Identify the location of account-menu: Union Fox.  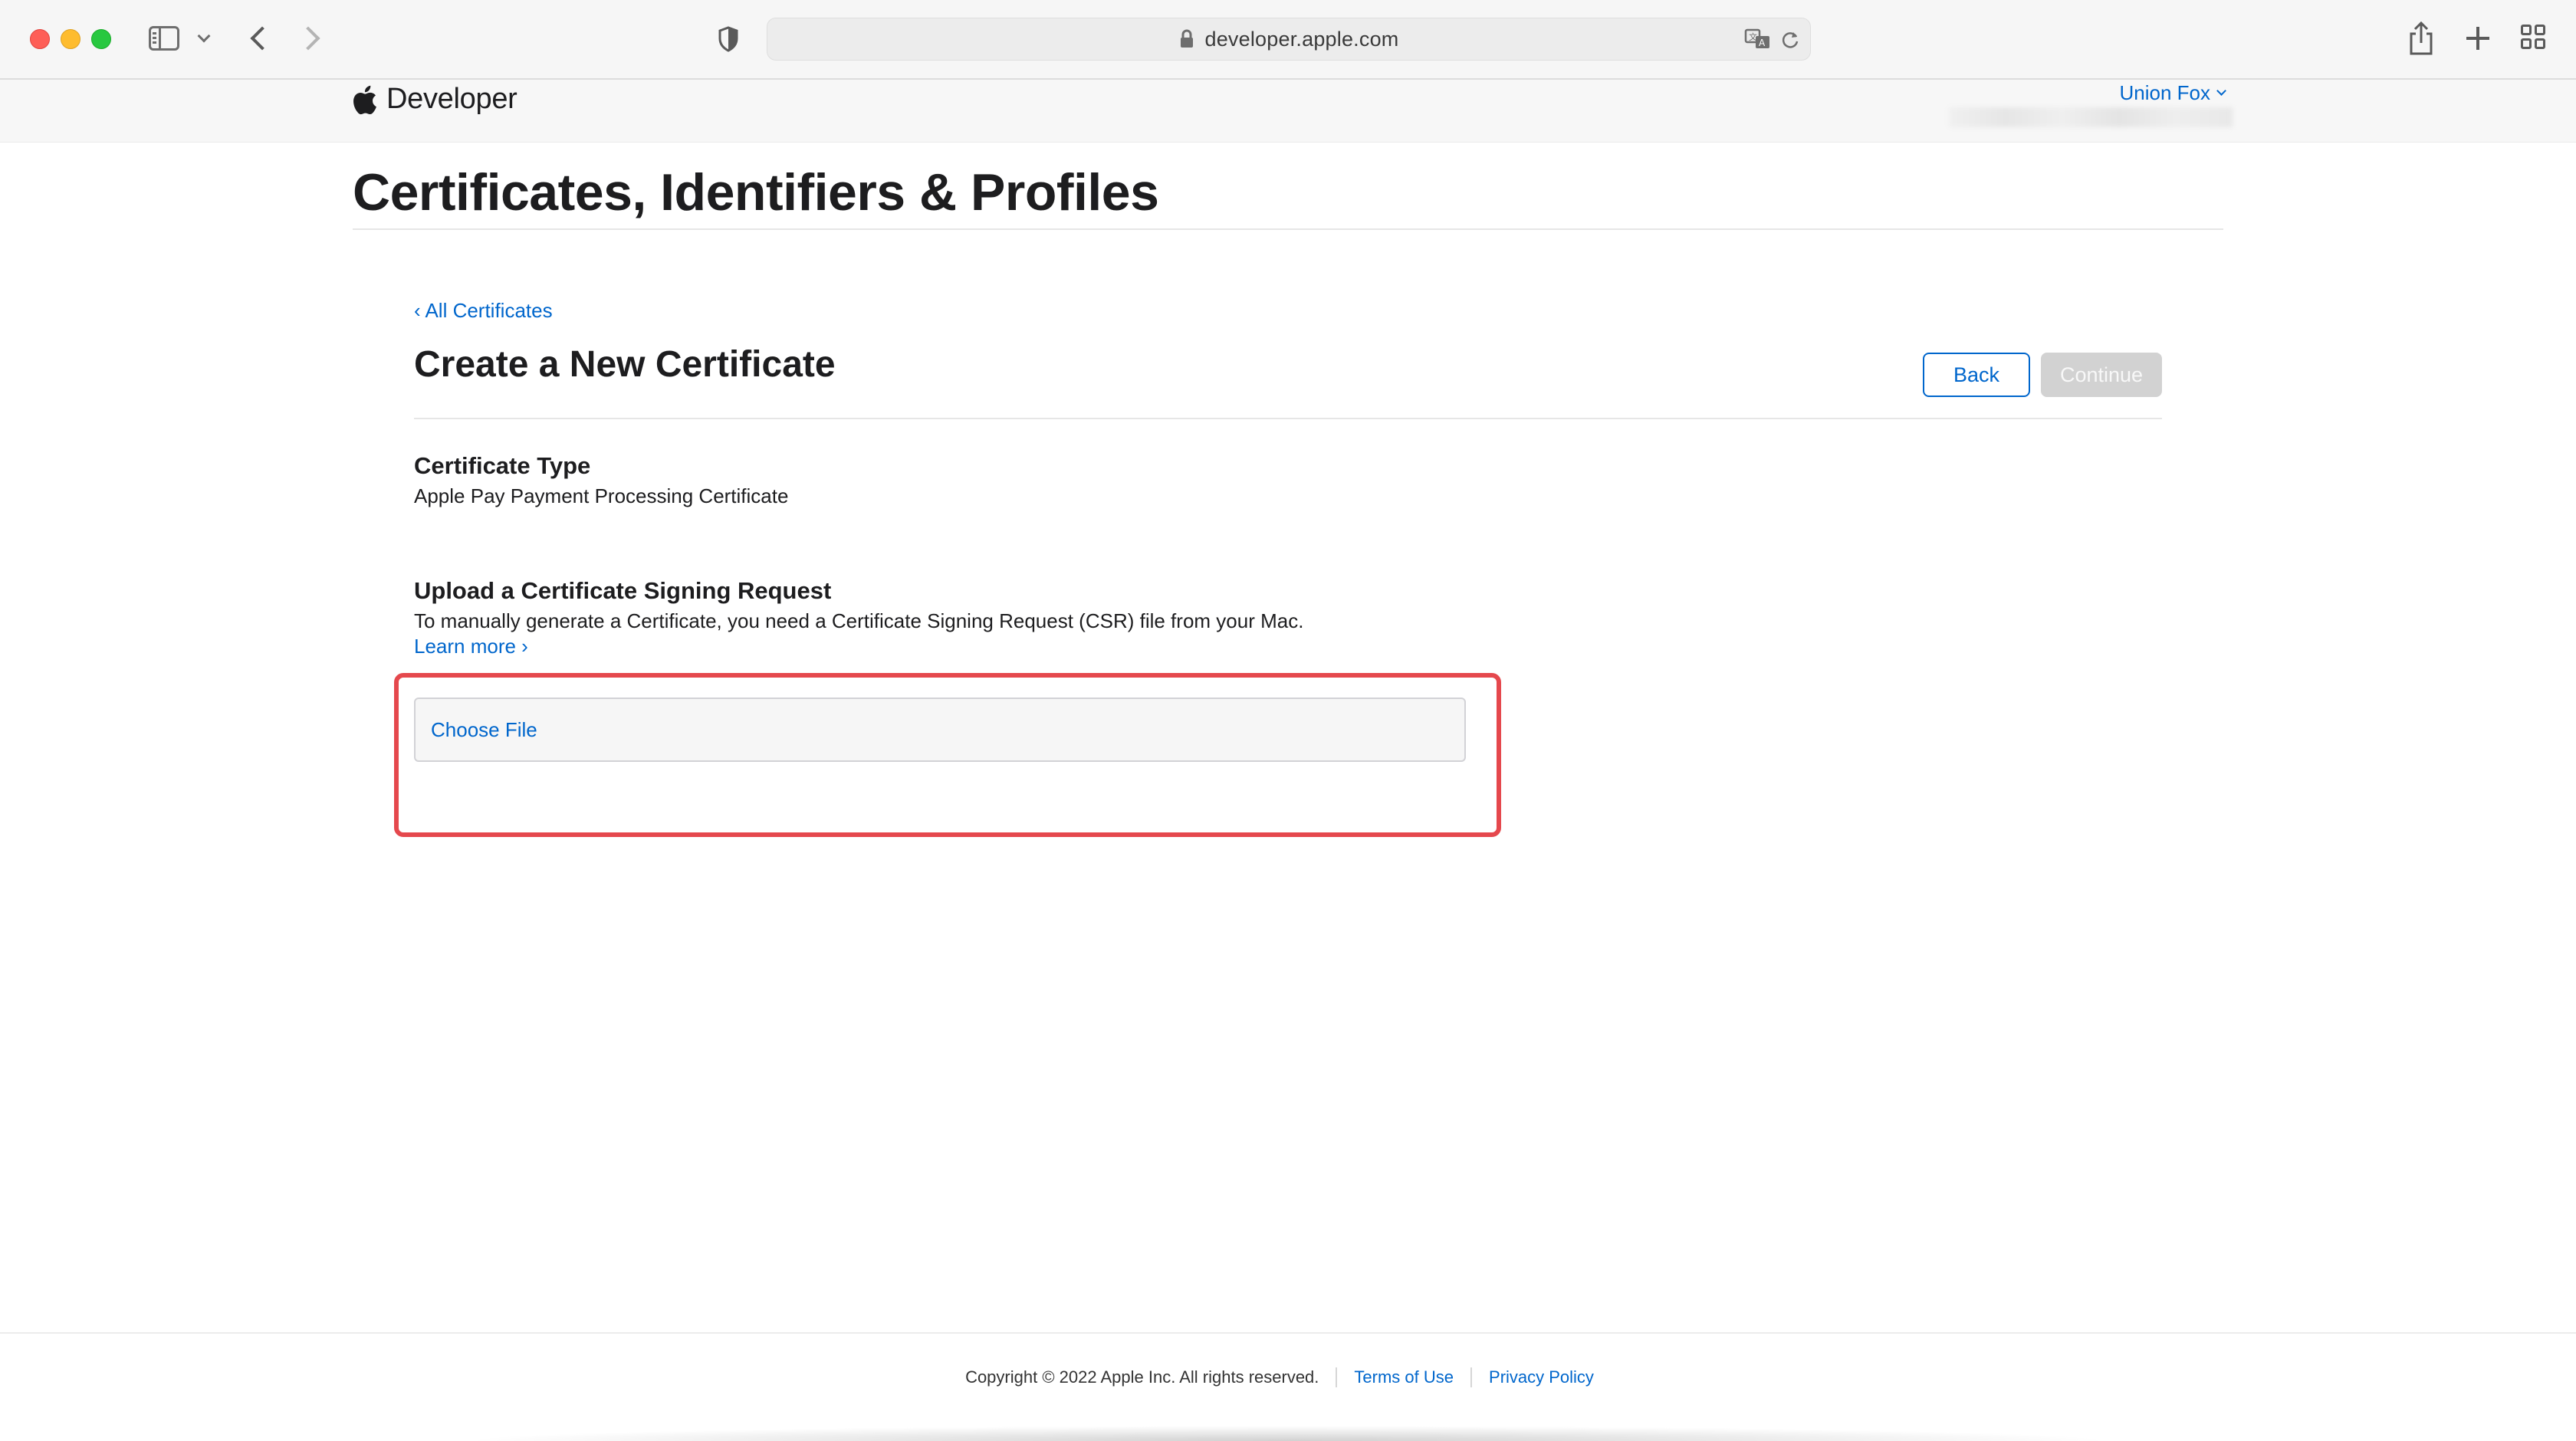
(2173, 93).